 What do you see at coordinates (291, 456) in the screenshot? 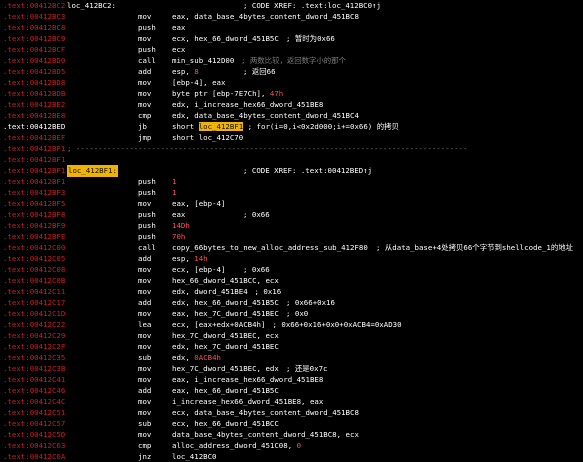
I see `listing-line: .text:00412C6A jnz loc_412BC0` at bounding box center [291, 456].